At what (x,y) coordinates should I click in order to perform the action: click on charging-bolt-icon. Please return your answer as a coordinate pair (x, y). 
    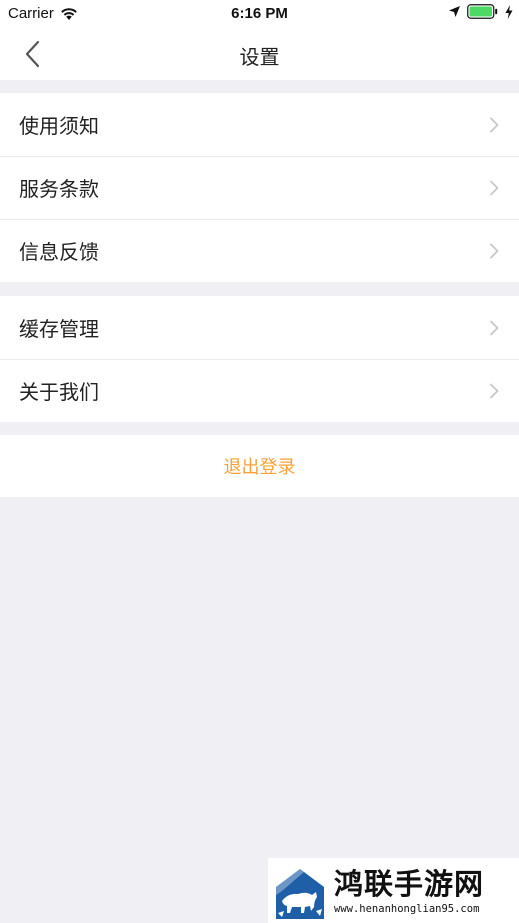
    Looking at the image, I should click on (509, 11).